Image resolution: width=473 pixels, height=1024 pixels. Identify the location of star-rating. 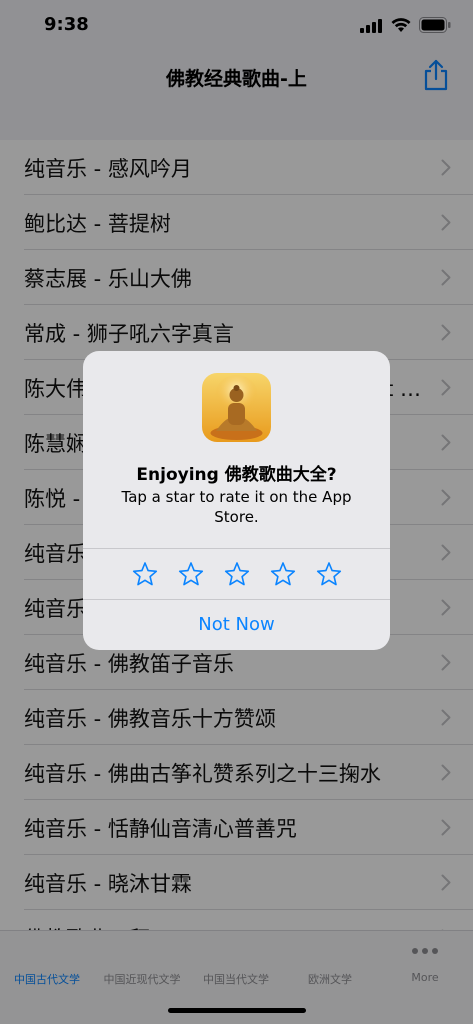
(236, 575).